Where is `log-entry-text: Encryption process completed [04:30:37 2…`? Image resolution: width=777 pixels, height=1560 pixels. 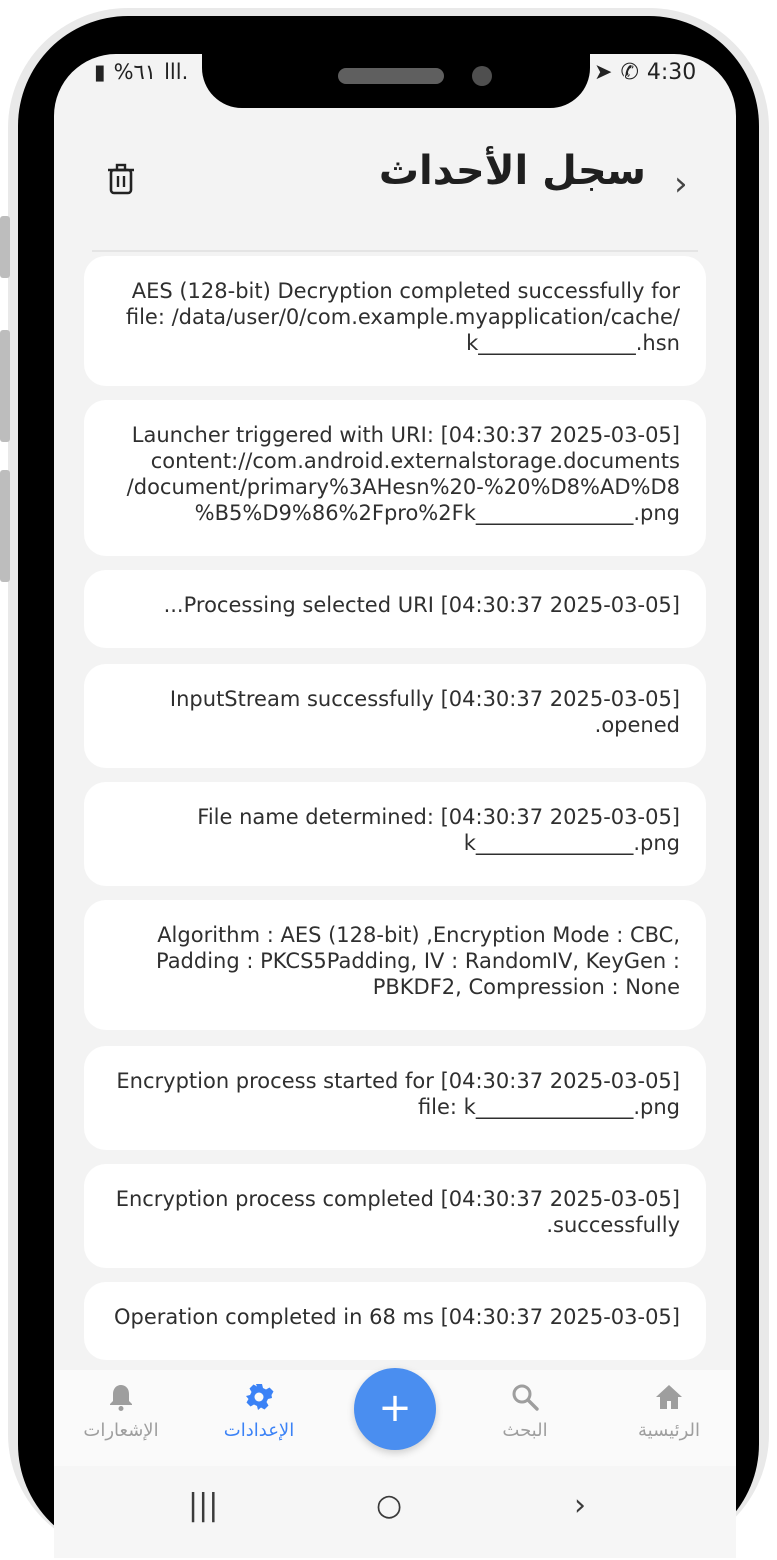
log-entry-text: Encryption process completed [04:30:37 2… is located at coordinates (397, 1212).